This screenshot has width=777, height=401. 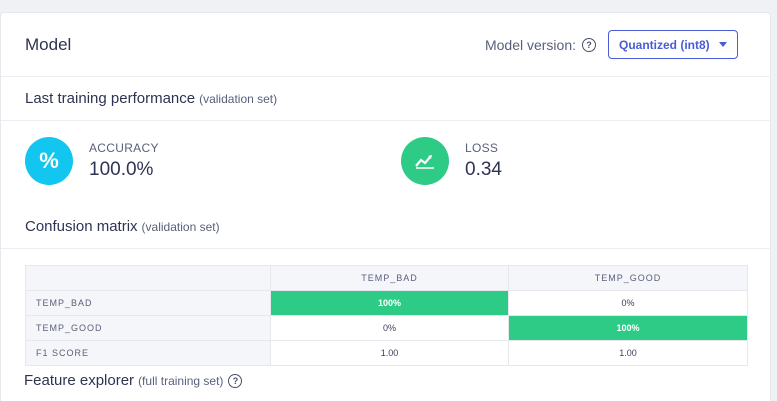 I want to click on confusion-title: Confusion matrix, so click(x=81, y=226).